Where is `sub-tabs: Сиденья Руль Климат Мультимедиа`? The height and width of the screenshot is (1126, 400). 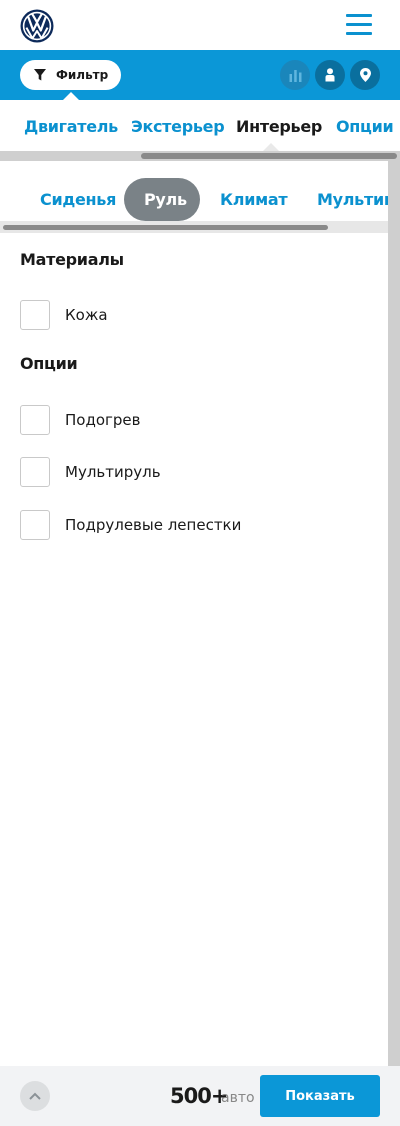
sub-tabs: Сиденья Руль Климат Мультимедиа is located at coordinates (194, 191).